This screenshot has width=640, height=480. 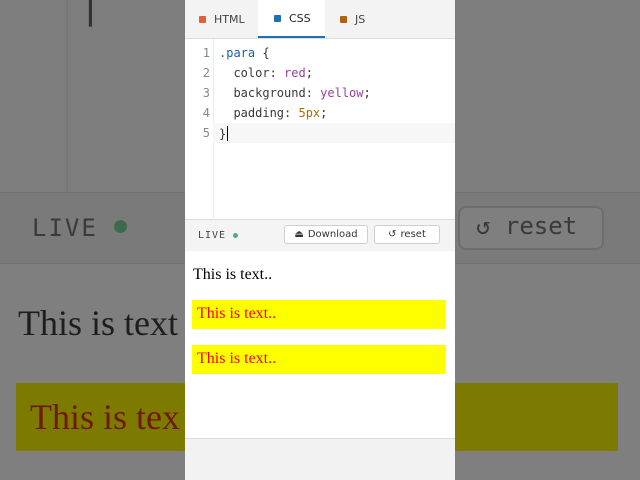 What do you see at coordinates (206, 133) in the screenshot?
I see `line-number: 5` at bounding box center [206, 133].